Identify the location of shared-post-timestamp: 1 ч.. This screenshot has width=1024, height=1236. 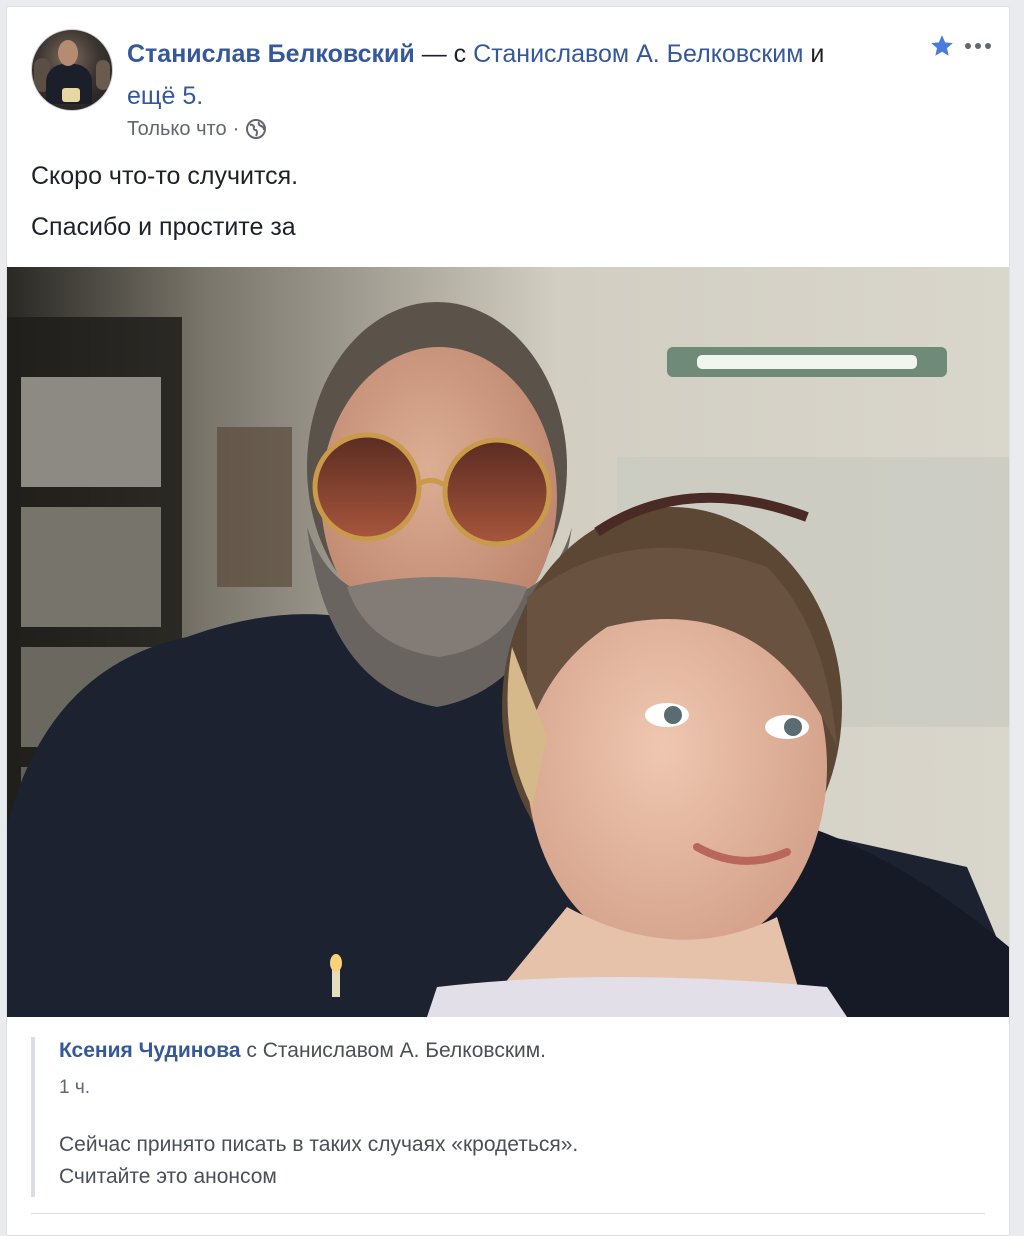
(74, 1088).